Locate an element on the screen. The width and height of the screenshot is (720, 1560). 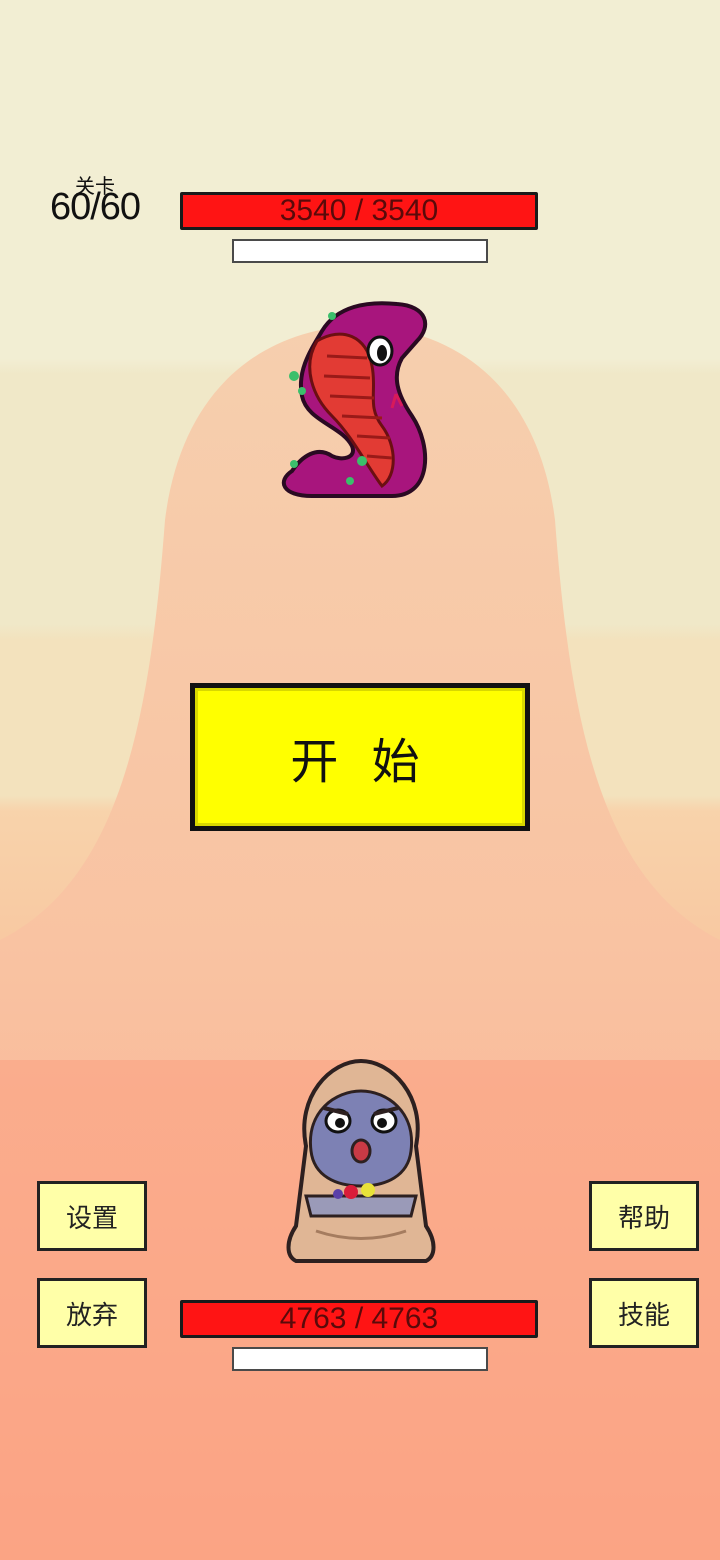
enemy-shield-bar is located at coordinates (360, 251).